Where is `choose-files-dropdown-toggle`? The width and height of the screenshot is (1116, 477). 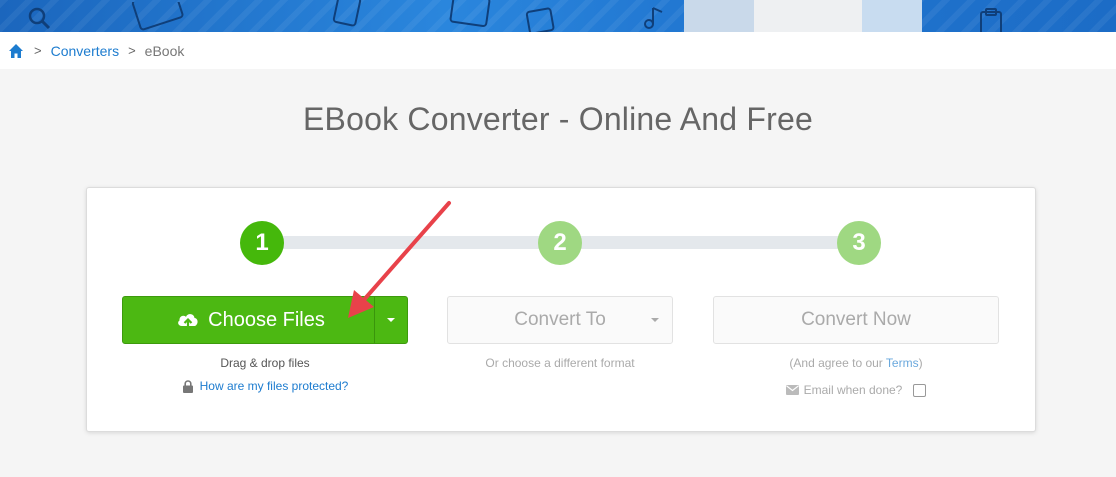 choose-files-dropdown-toggle is located at coordinates (390, 320).